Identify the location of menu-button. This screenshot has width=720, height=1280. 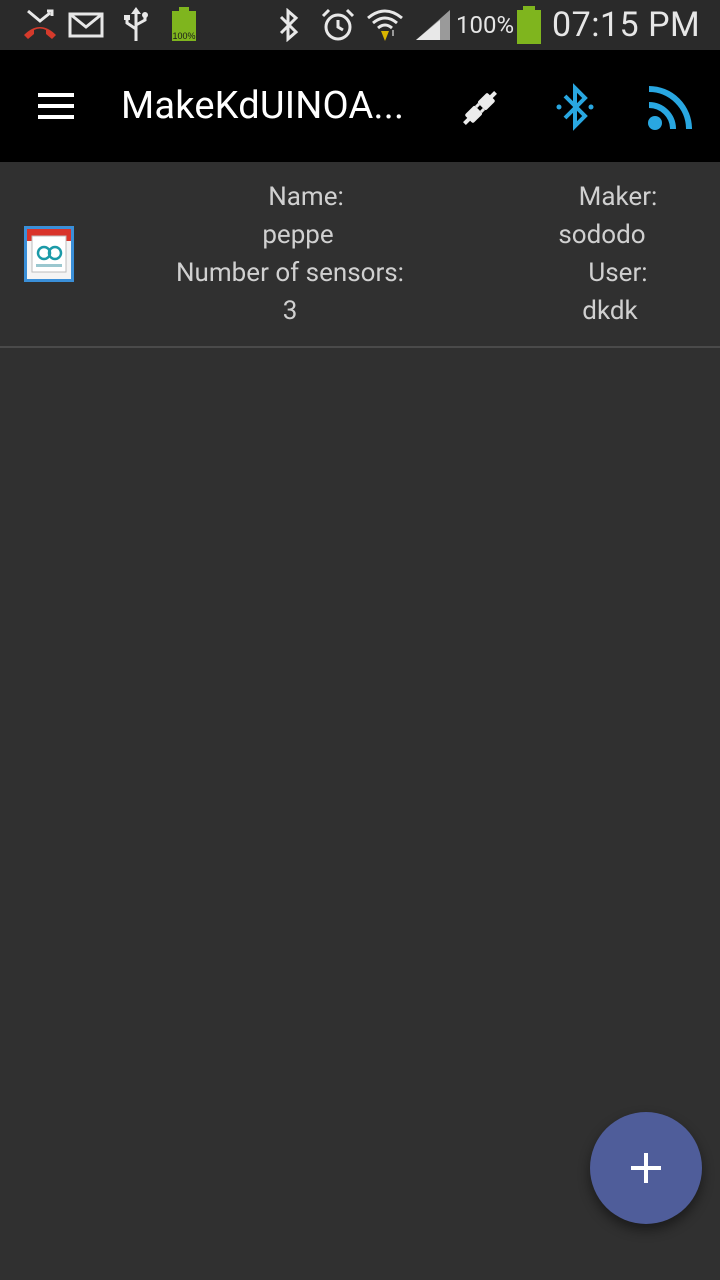
(56, 106).